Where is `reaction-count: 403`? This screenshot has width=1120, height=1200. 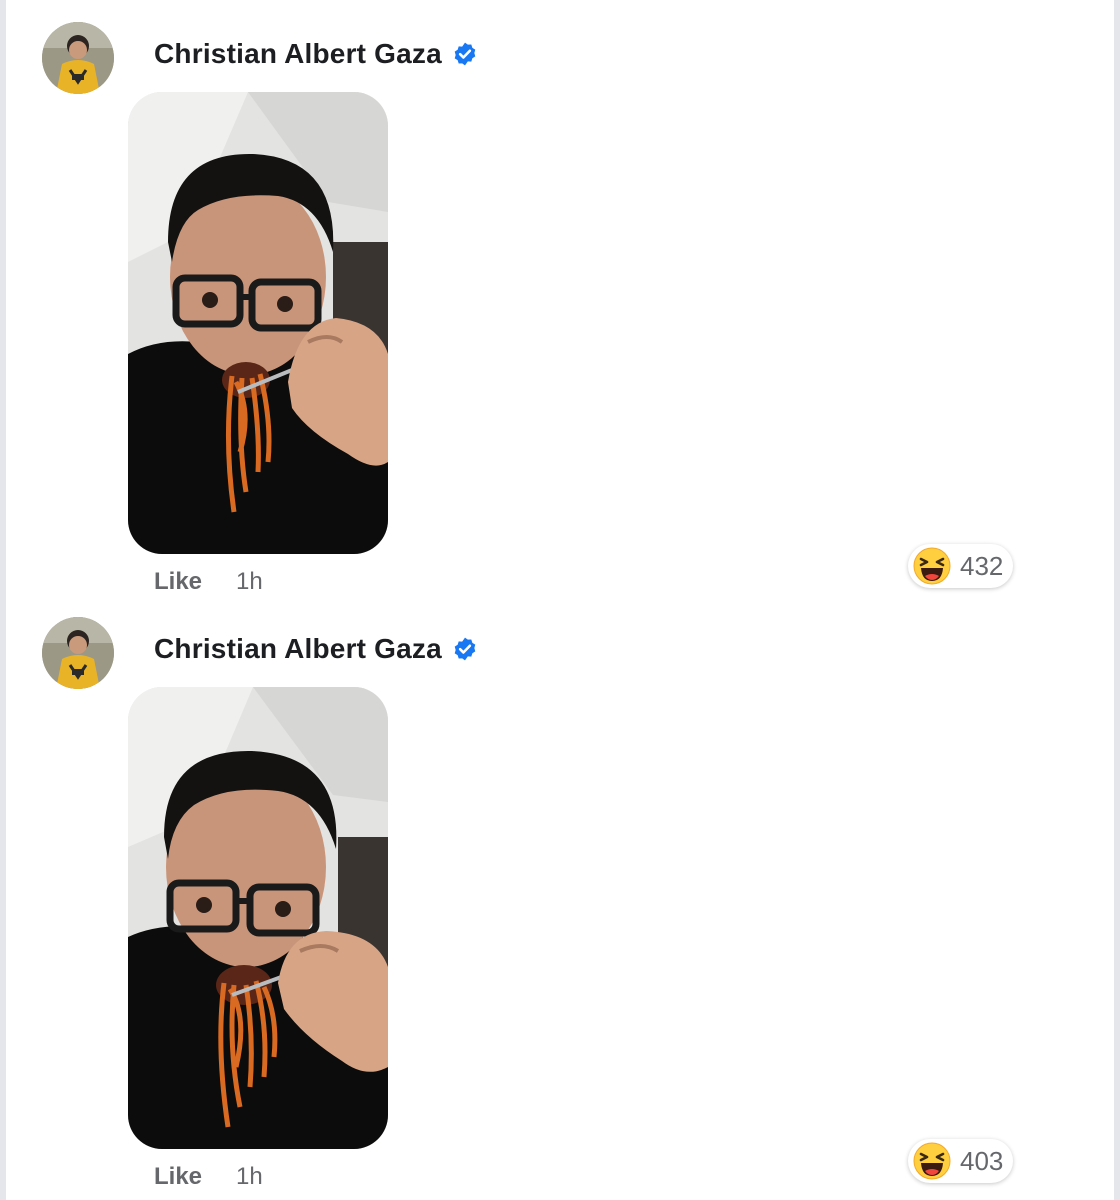 reaction-count: 403 is located at coordinates (982, 1160).